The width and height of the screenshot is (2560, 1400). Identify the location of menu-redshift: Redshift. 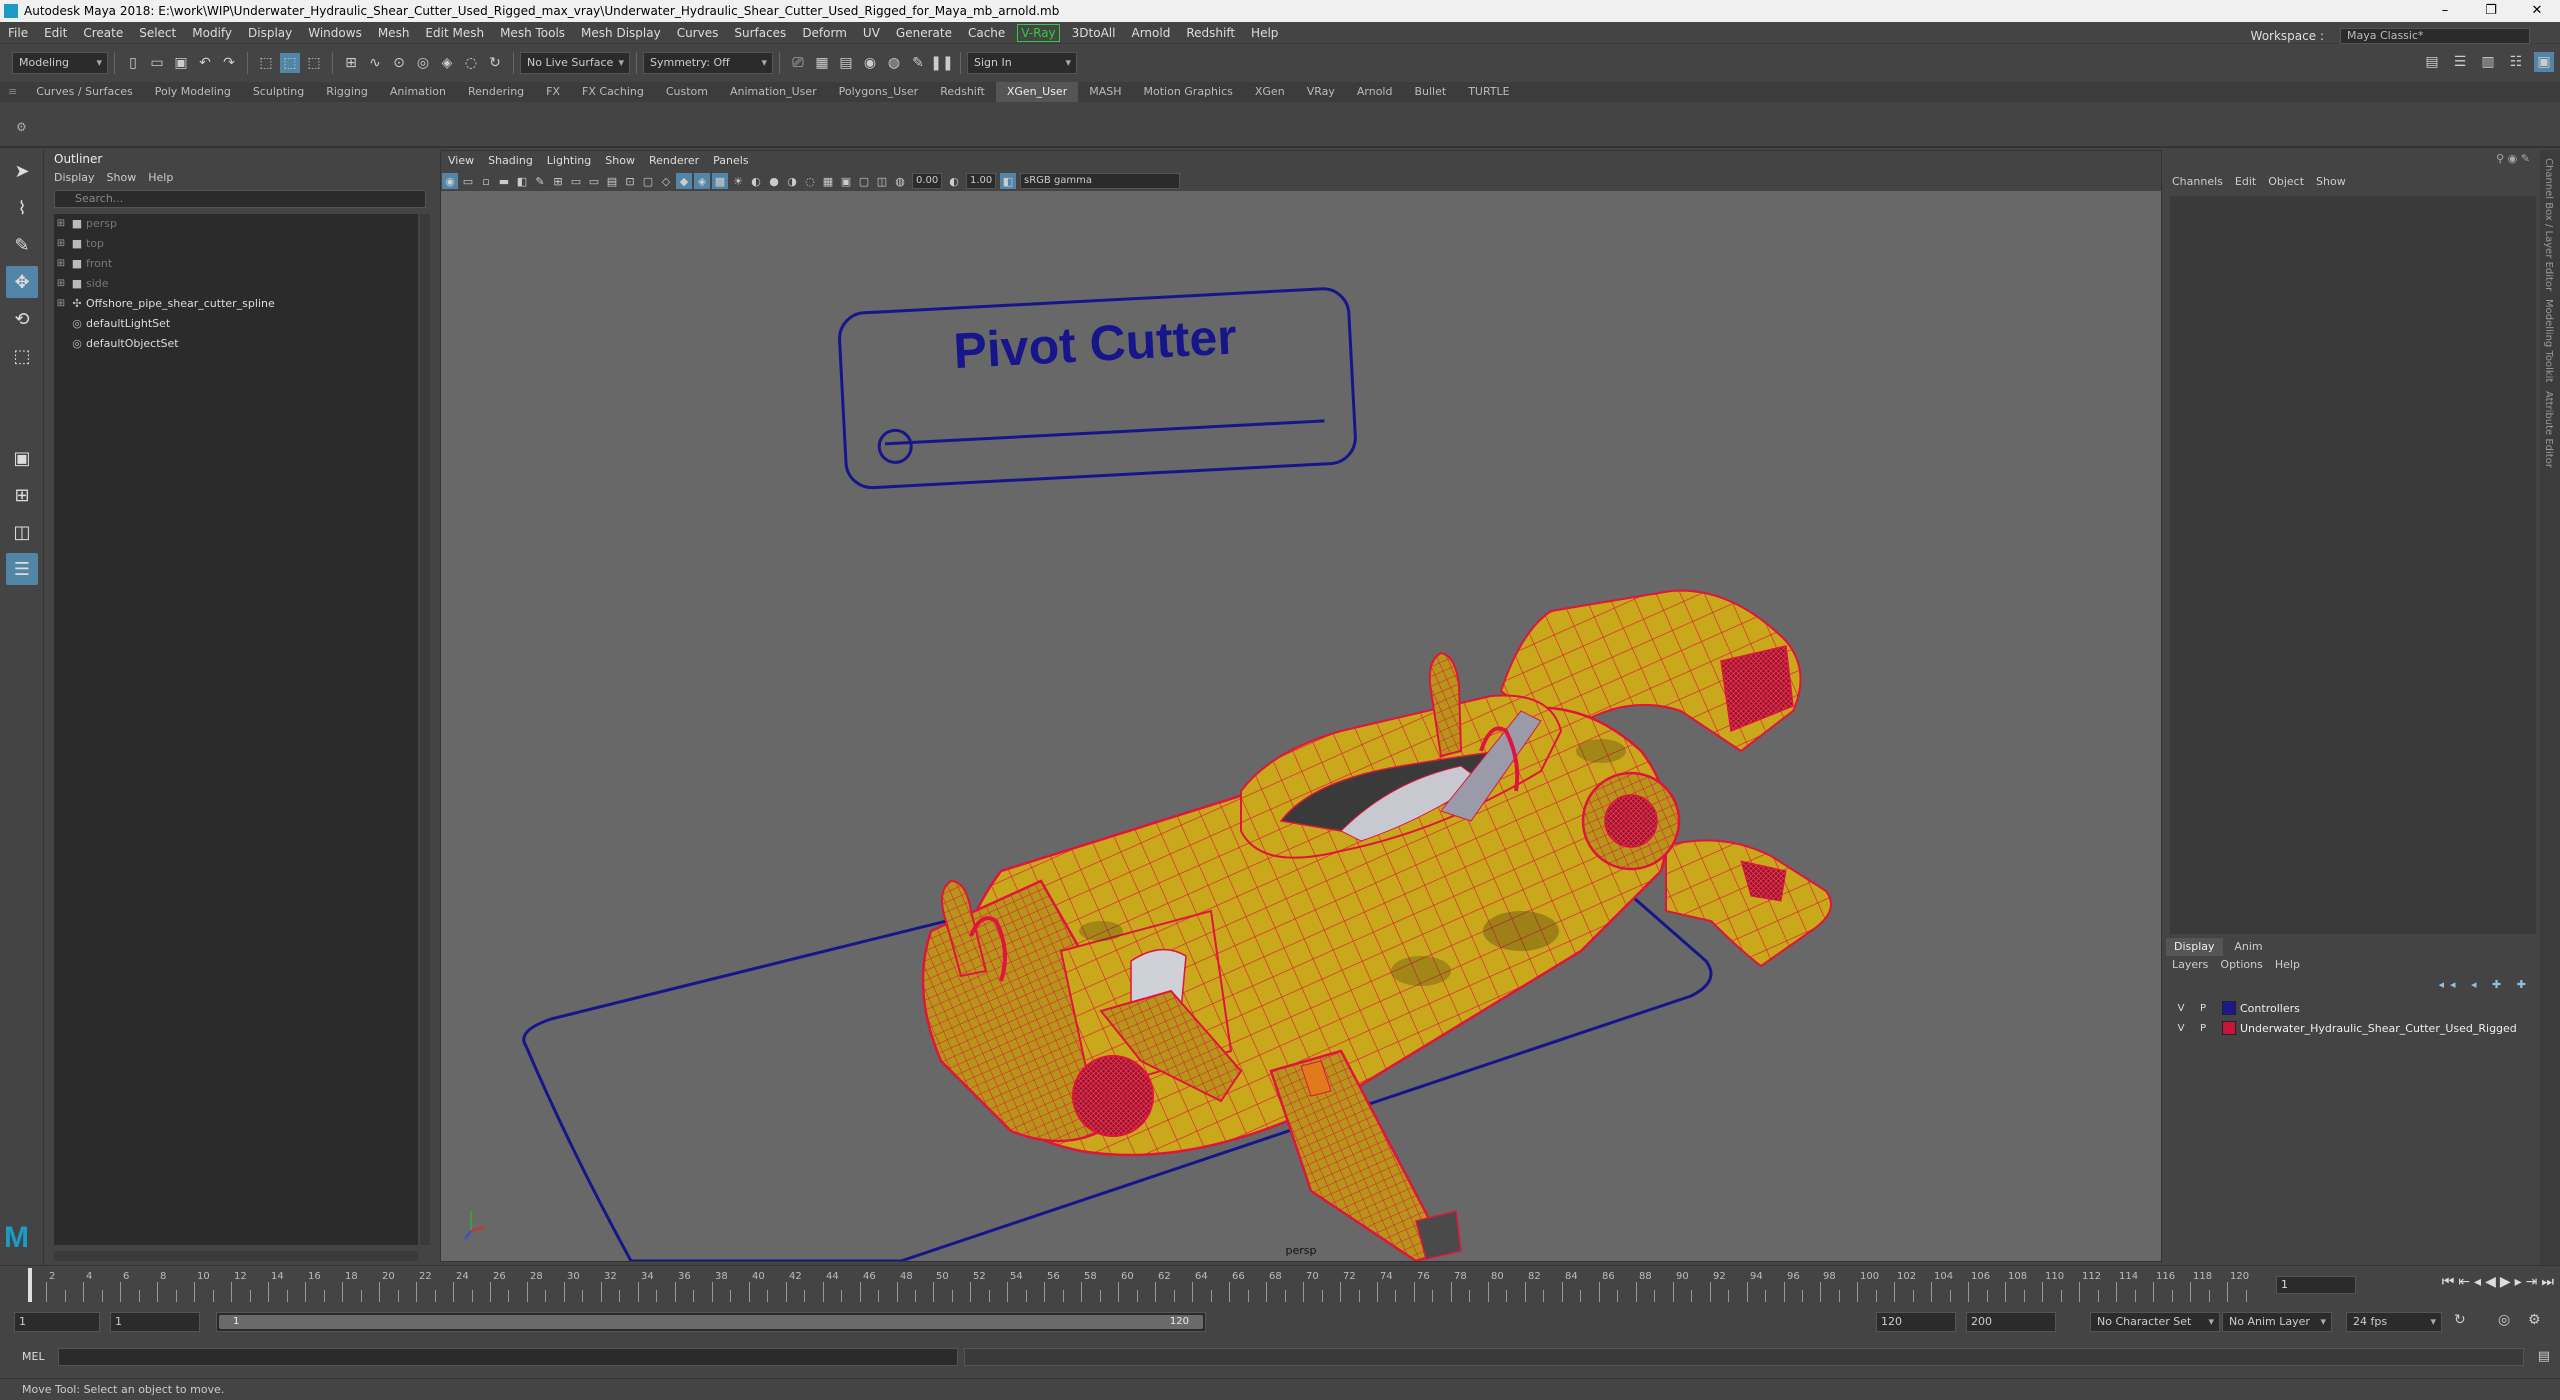
(1210, 33).